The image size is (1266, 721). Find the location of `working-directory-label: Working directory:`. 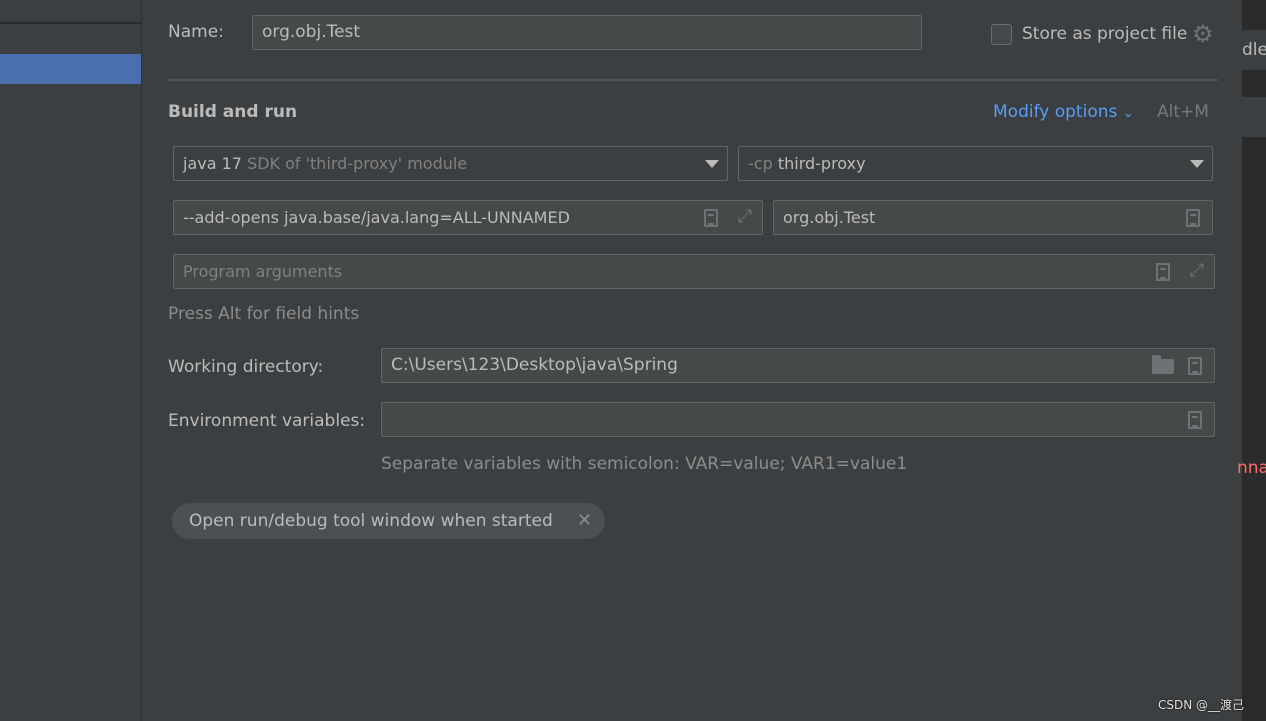

working-directory-label: Working directory: is located at coordinates (246, 367).